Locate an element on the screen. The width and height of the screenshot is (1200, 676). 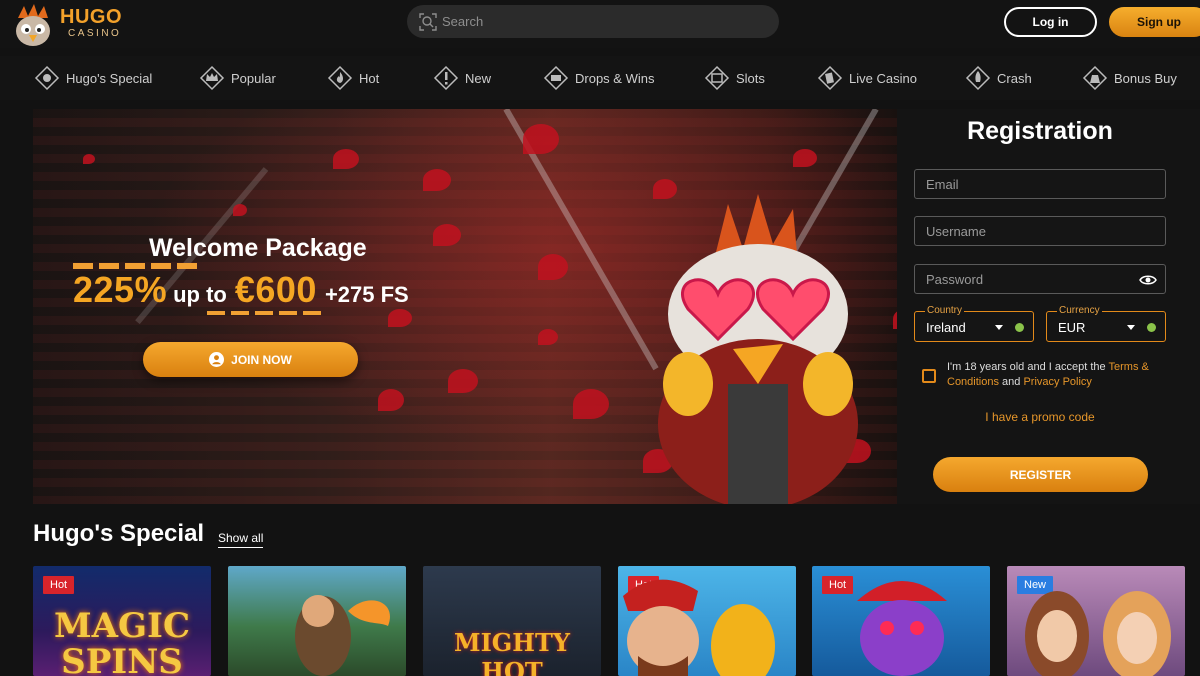
country-label: Country is located at coordinates (945, 310).